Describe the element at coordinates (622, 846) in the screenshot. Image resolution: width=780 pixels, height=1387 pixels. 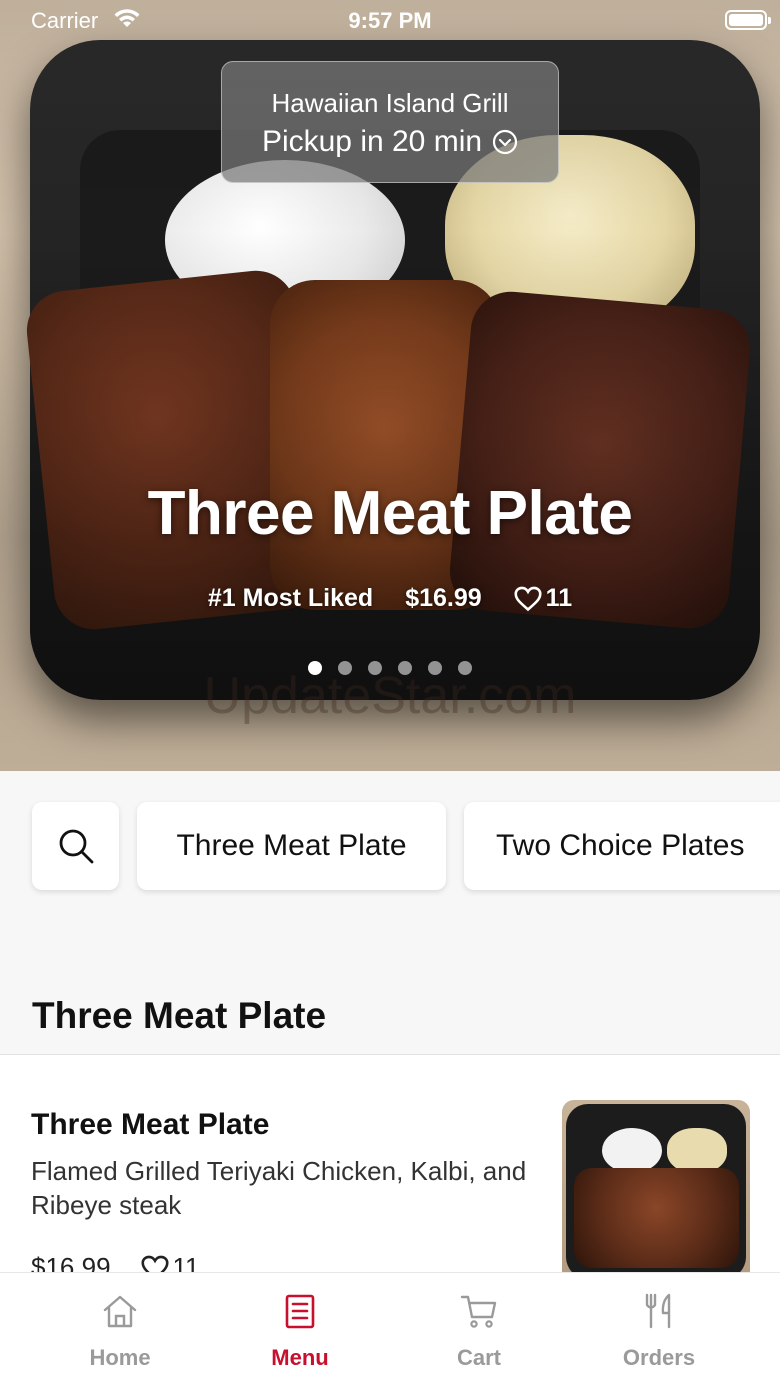
I see `category-chip-two-choice-plates: Two Choice Plates` at that location.